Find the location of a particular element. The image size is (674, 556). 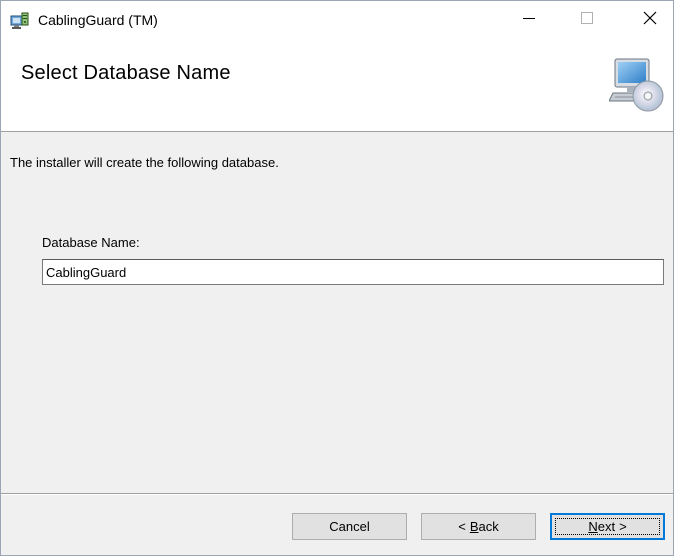

close-button is located at coordinates (650, 20).